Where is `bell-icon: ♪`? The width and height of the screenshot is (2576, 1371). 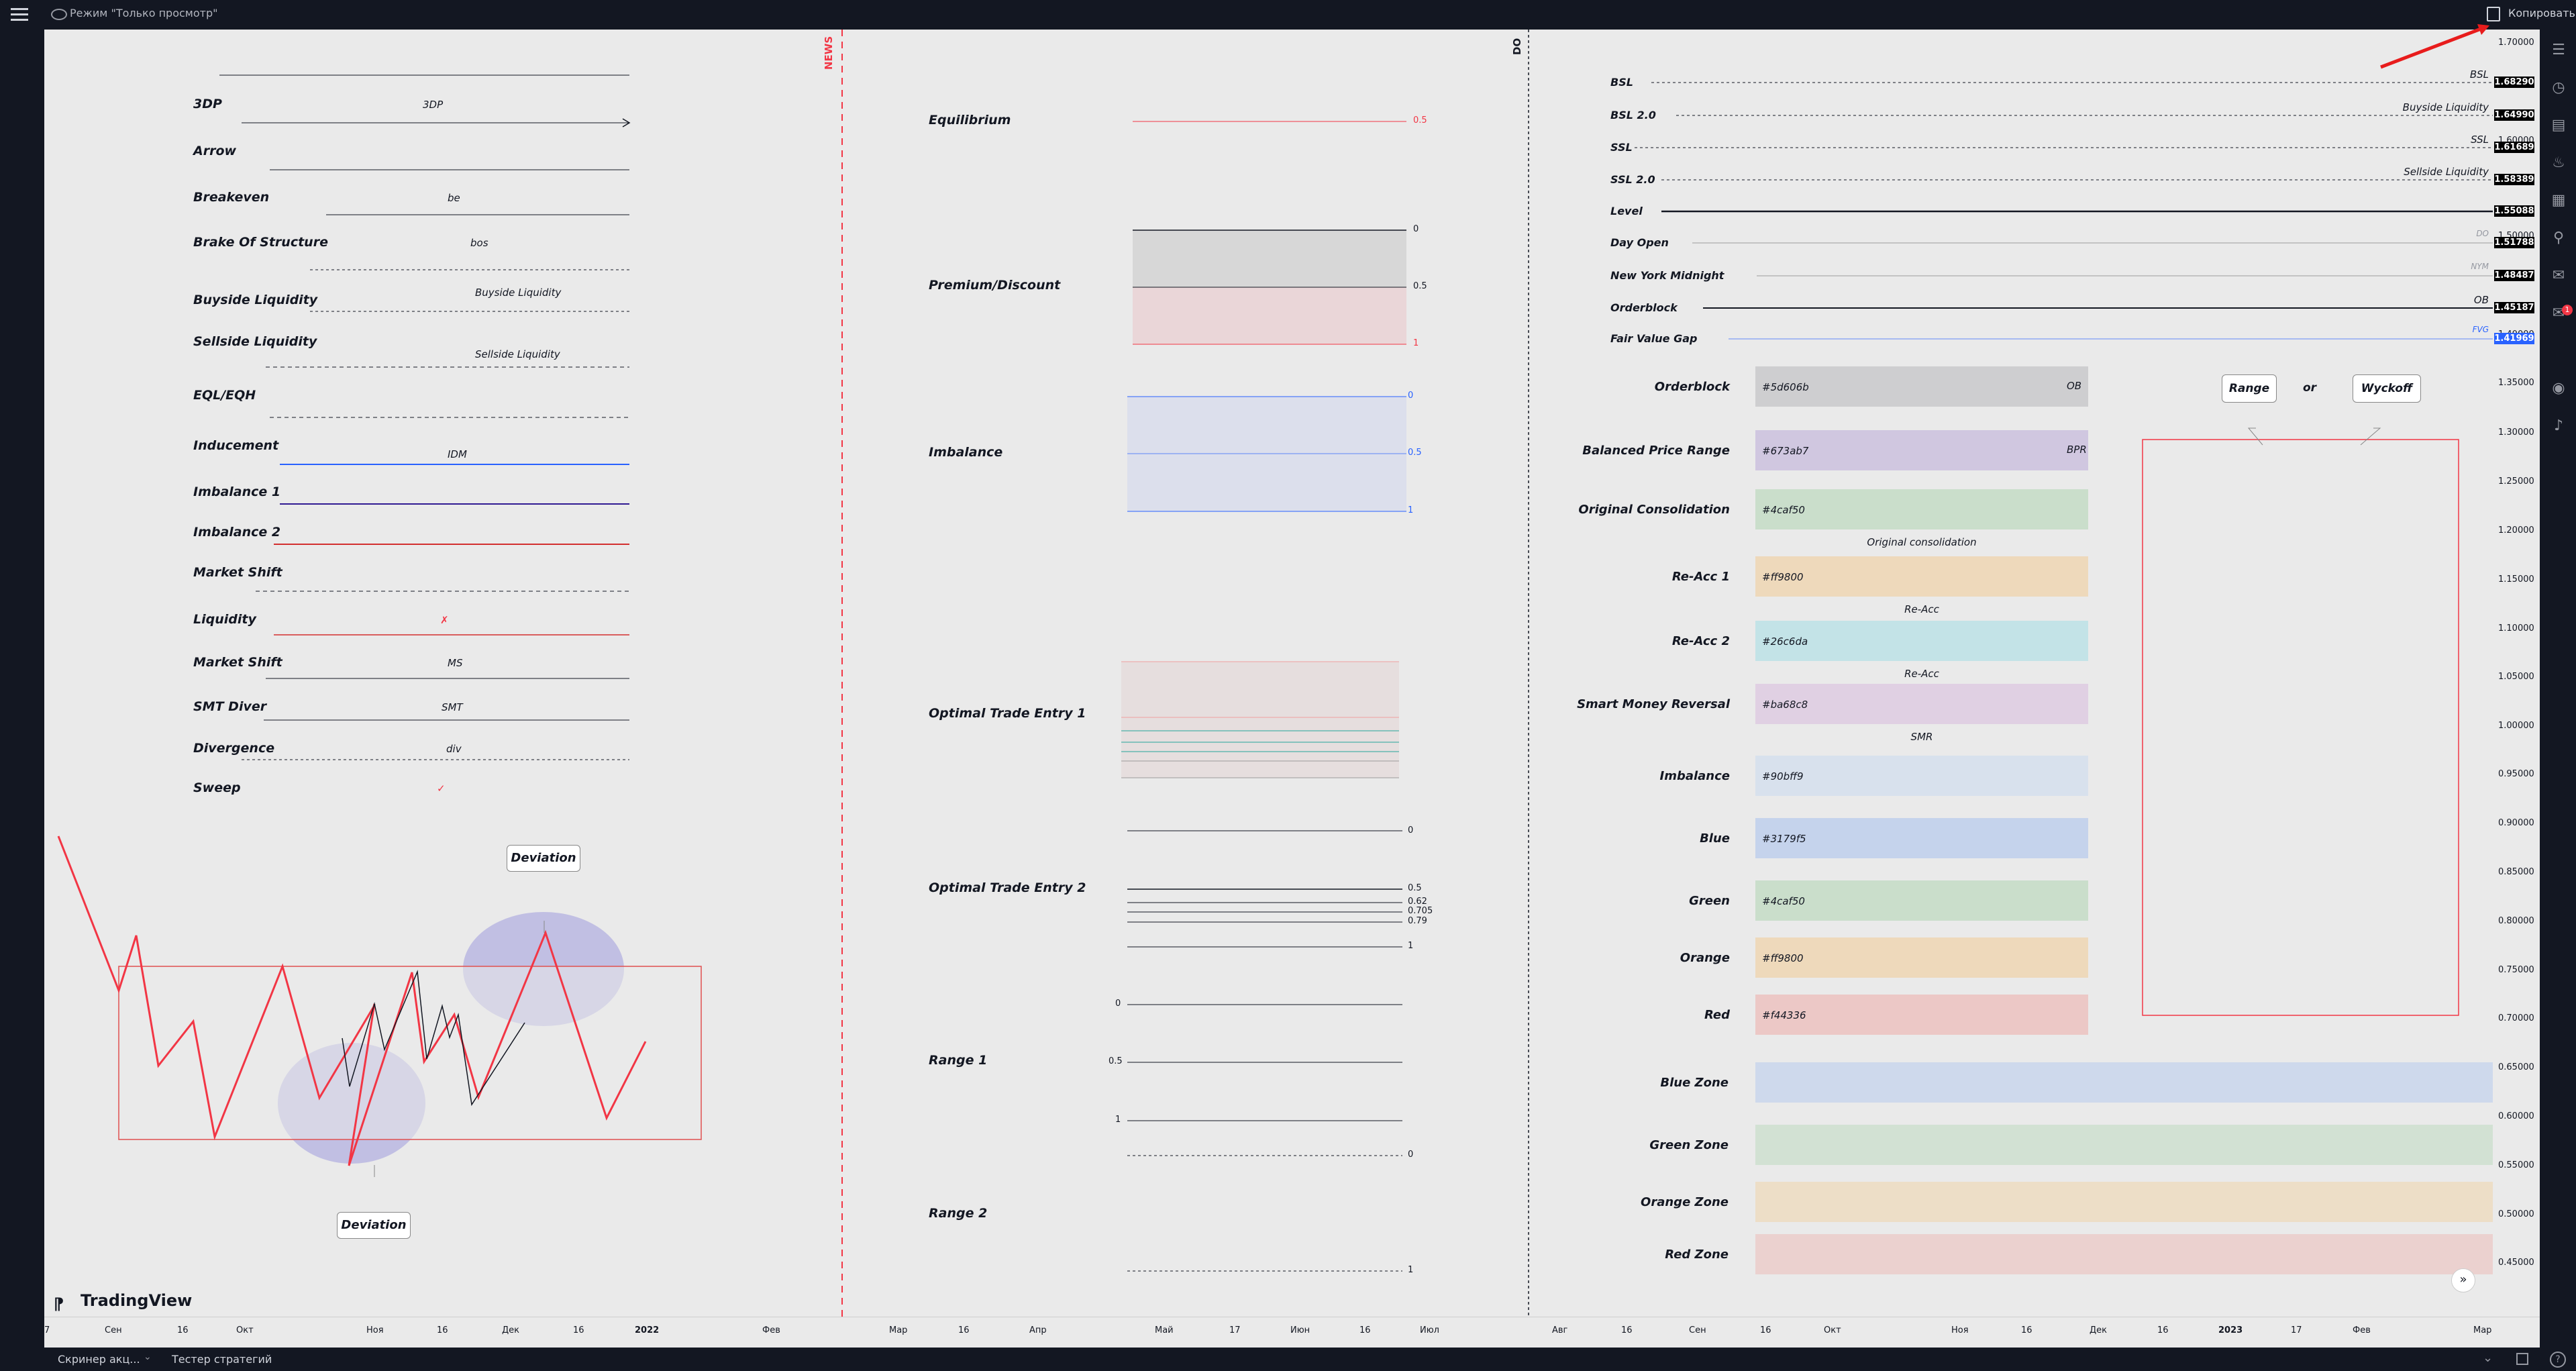
bell-icon: ♪ is located at coordinates (2558, 426).